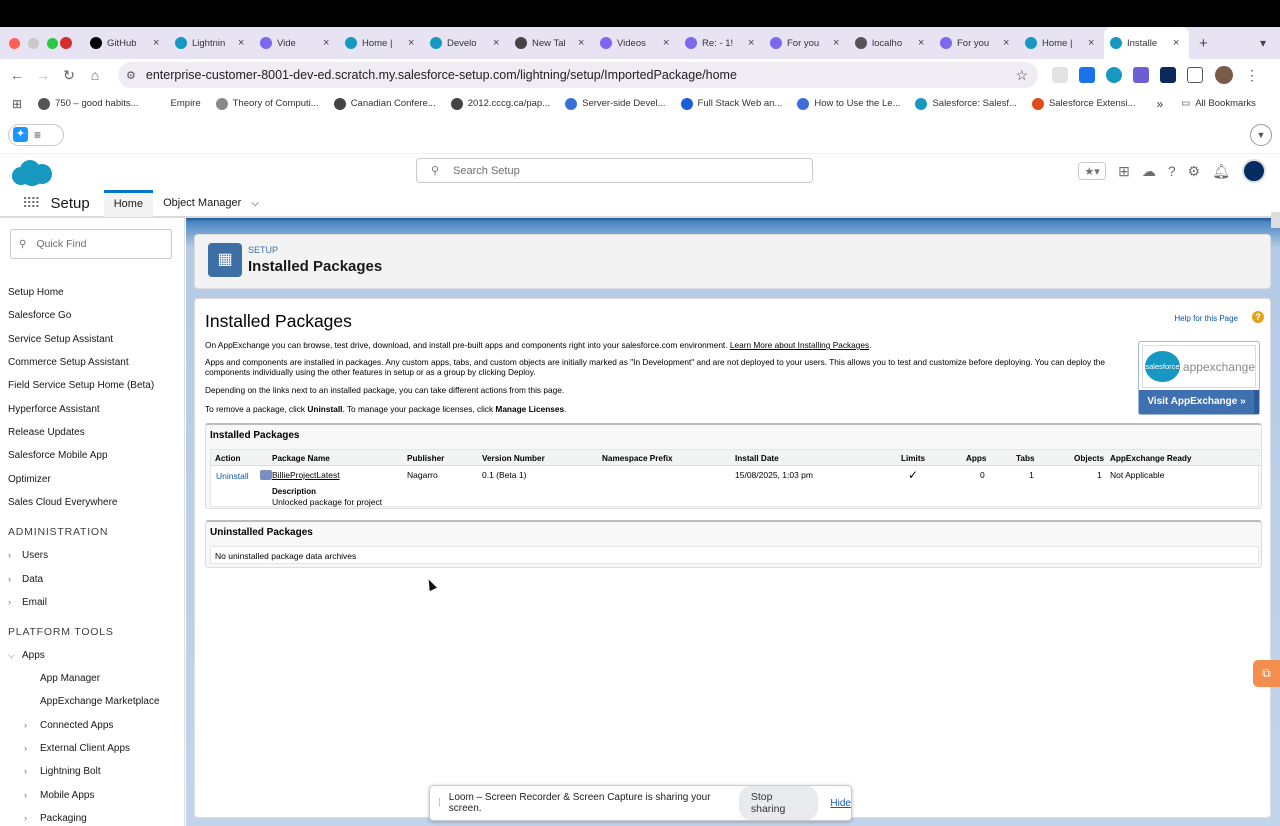 The width and height of the screenshot is (1280, 826). I want to click on stop-sharing-button: Stop sharing, so click(778, 803).